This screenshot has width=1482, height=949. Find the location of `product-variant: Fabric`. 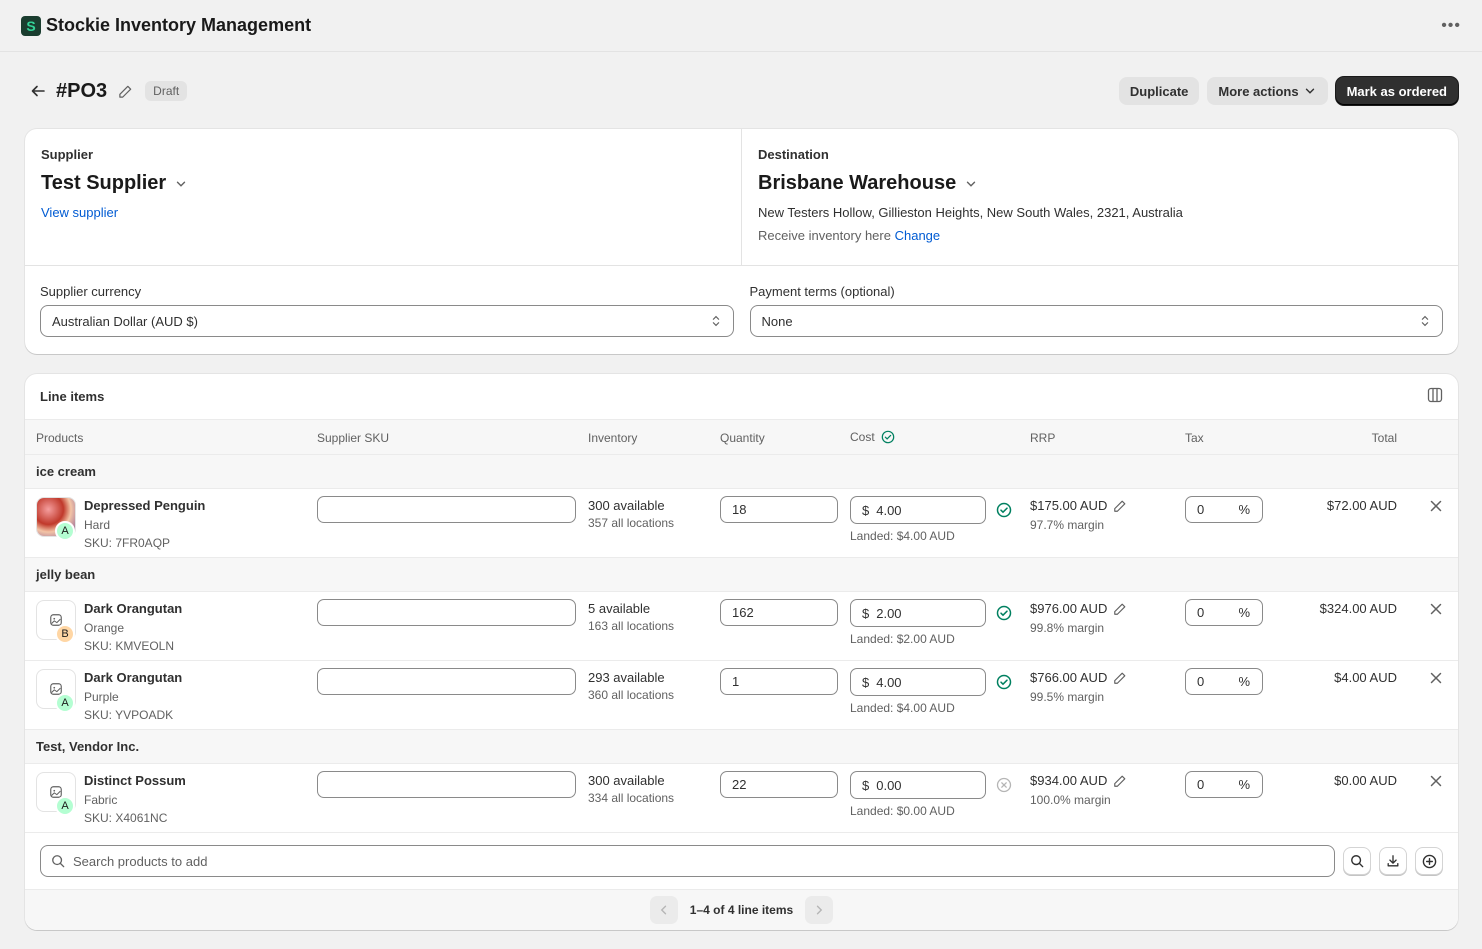

product-variant: Fabric is located at coordinates (101, 800).